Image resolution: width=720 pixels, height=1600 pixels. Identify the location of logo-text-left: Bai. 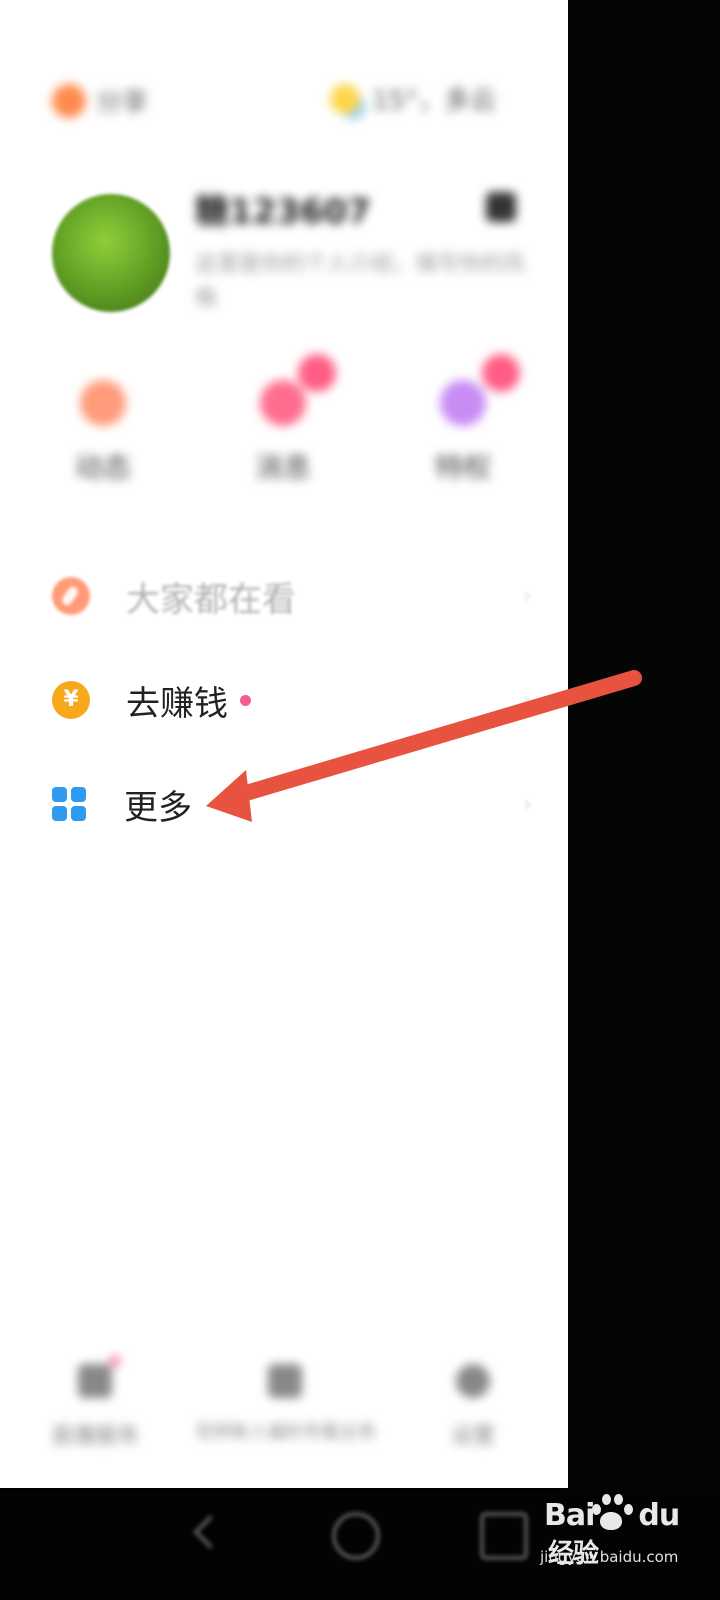
(569, 1515).